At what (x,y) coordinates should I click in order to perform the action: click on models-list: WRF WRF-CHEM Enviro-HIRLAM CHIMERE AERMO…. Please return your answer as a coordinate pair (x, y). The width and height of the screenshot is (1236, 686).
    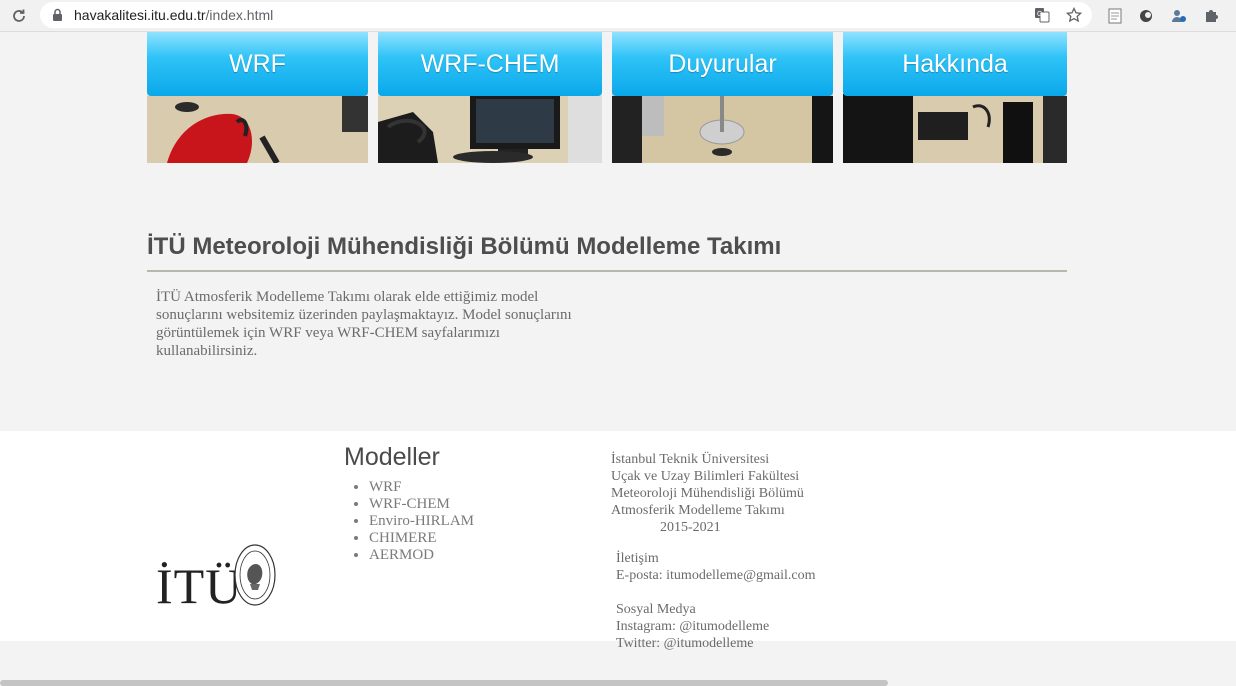
    Looking at the image, I should click on (421, 521).